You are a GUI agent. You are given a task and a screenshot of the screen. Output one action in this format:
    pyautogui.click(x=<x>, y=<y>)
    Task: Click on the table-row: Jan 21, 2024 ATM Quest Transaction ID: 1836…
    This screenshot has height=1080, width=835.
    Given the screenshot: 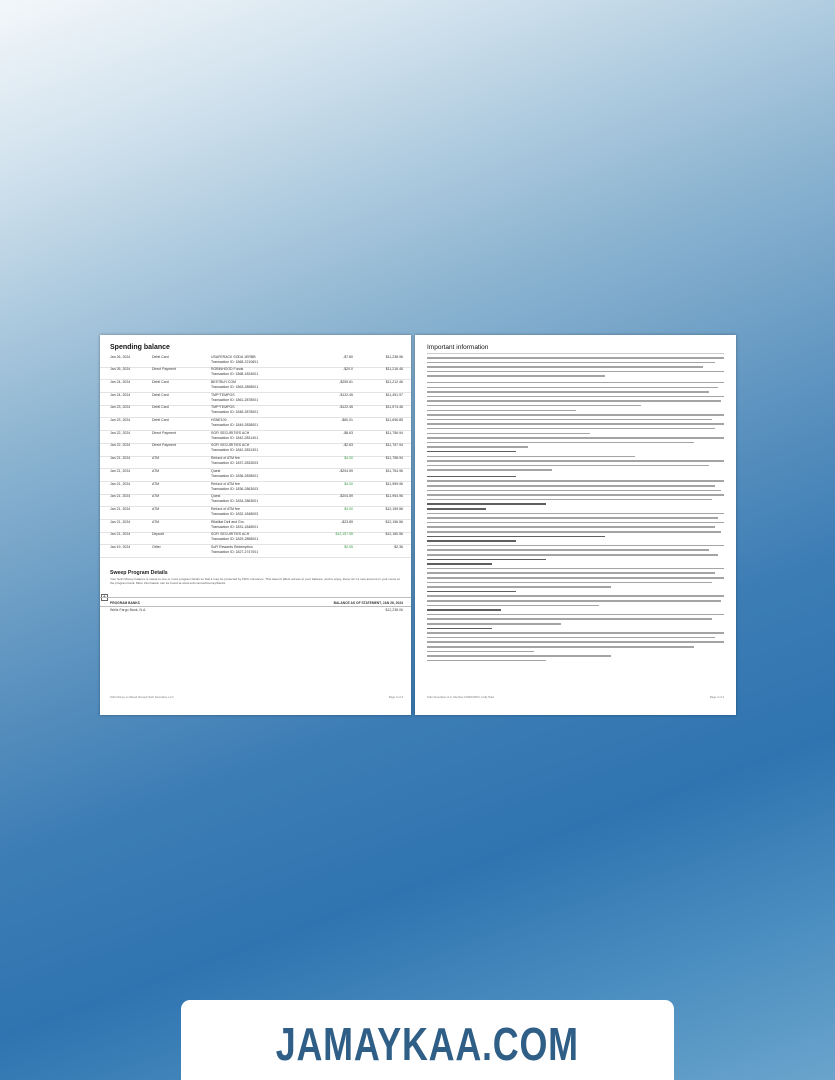 What is the action you would take?
    pyautogui.click(x=255, y=475)
    